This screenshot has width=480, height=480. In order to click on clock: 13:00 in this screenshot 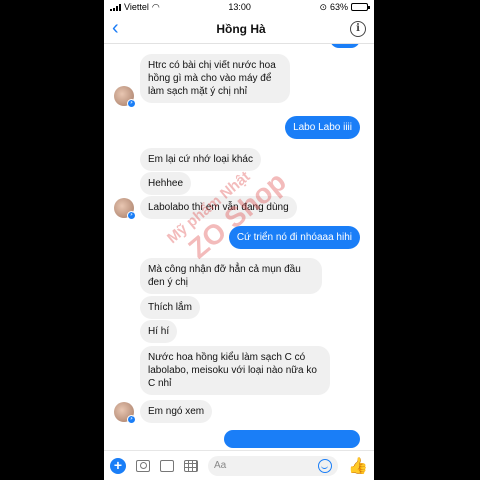, I will do `click(239, 7)`.